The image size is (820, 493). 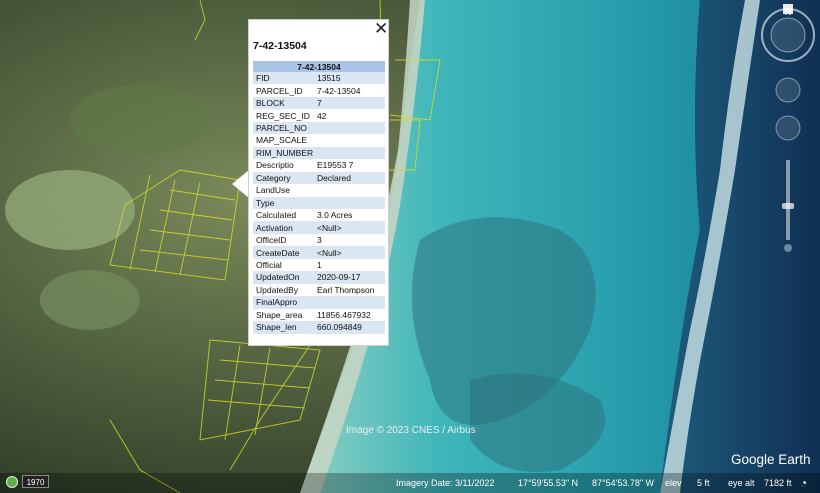 I want to click on table-row: UpdatedBy Earl Thompson, so click(x=319, y=290).